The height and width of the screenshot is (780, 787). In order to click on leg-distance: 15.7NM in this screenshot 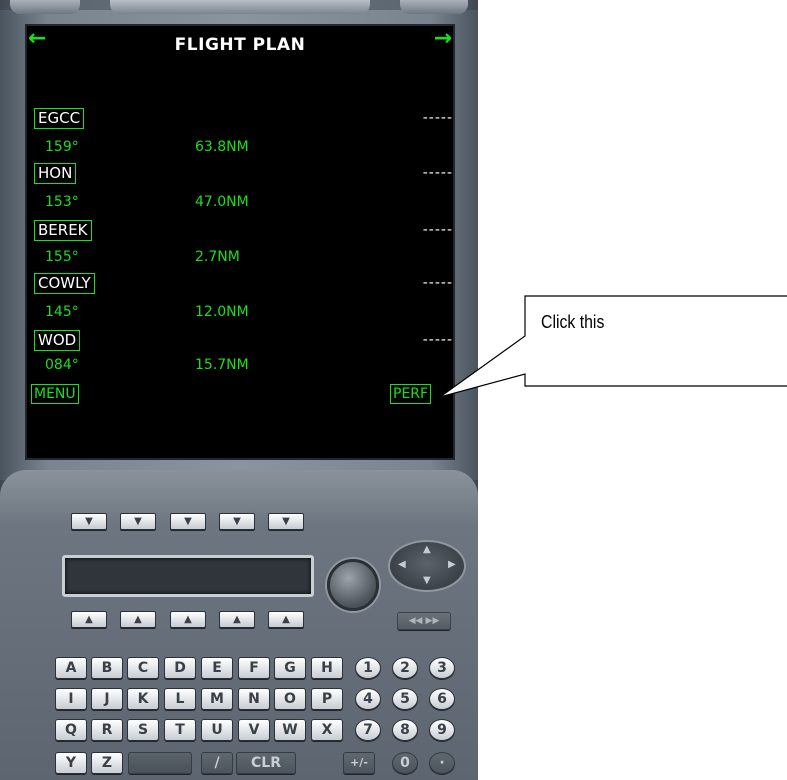, I will do `click(222, 365)`.